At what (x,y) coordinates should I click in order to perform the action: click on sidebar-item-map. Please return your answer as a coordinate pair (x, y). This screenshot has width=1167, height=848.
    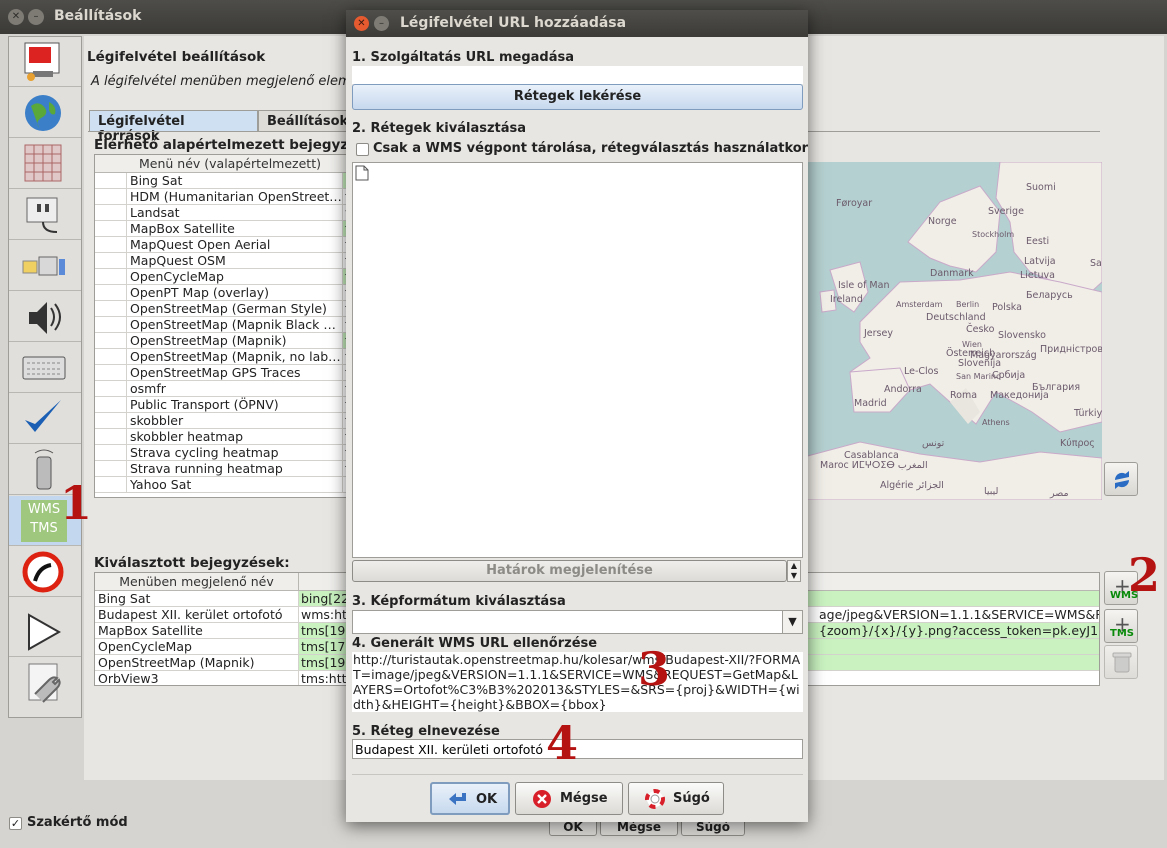
    Looking at the image, I should click on (45, 113).